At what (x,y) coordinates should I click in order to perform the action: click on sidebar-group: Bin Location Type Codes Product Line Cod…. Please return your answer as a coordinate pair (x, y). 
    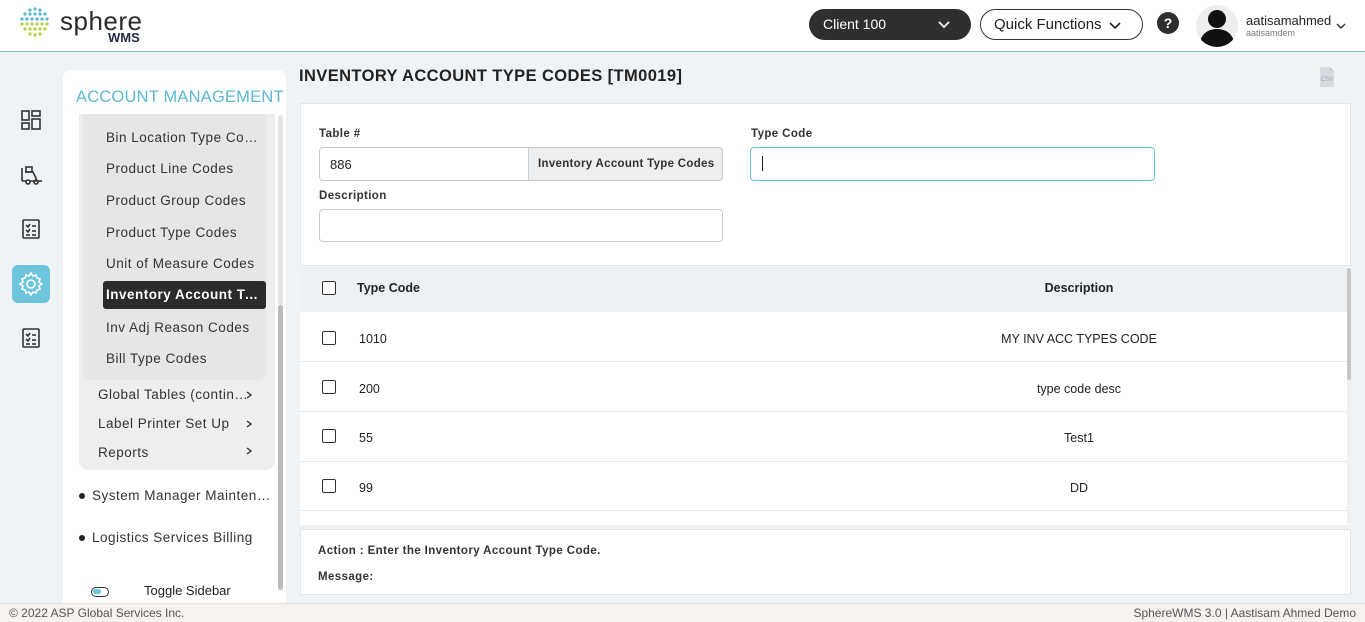
    Looking at the image, I should click on (177, 292).